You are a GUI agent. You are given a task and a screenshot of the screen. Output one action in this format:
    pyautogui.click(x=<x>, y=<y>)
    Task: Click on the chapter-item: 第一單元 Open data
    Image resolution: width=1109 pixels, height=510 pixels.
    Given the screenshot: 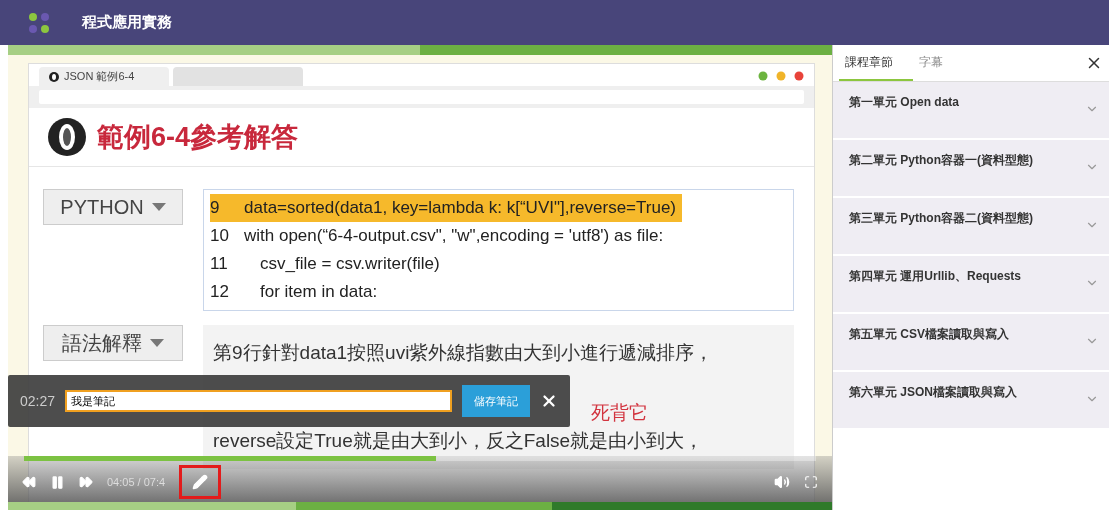 What is the action you would take?
    pyautogui.click(x=971, y=111)
    